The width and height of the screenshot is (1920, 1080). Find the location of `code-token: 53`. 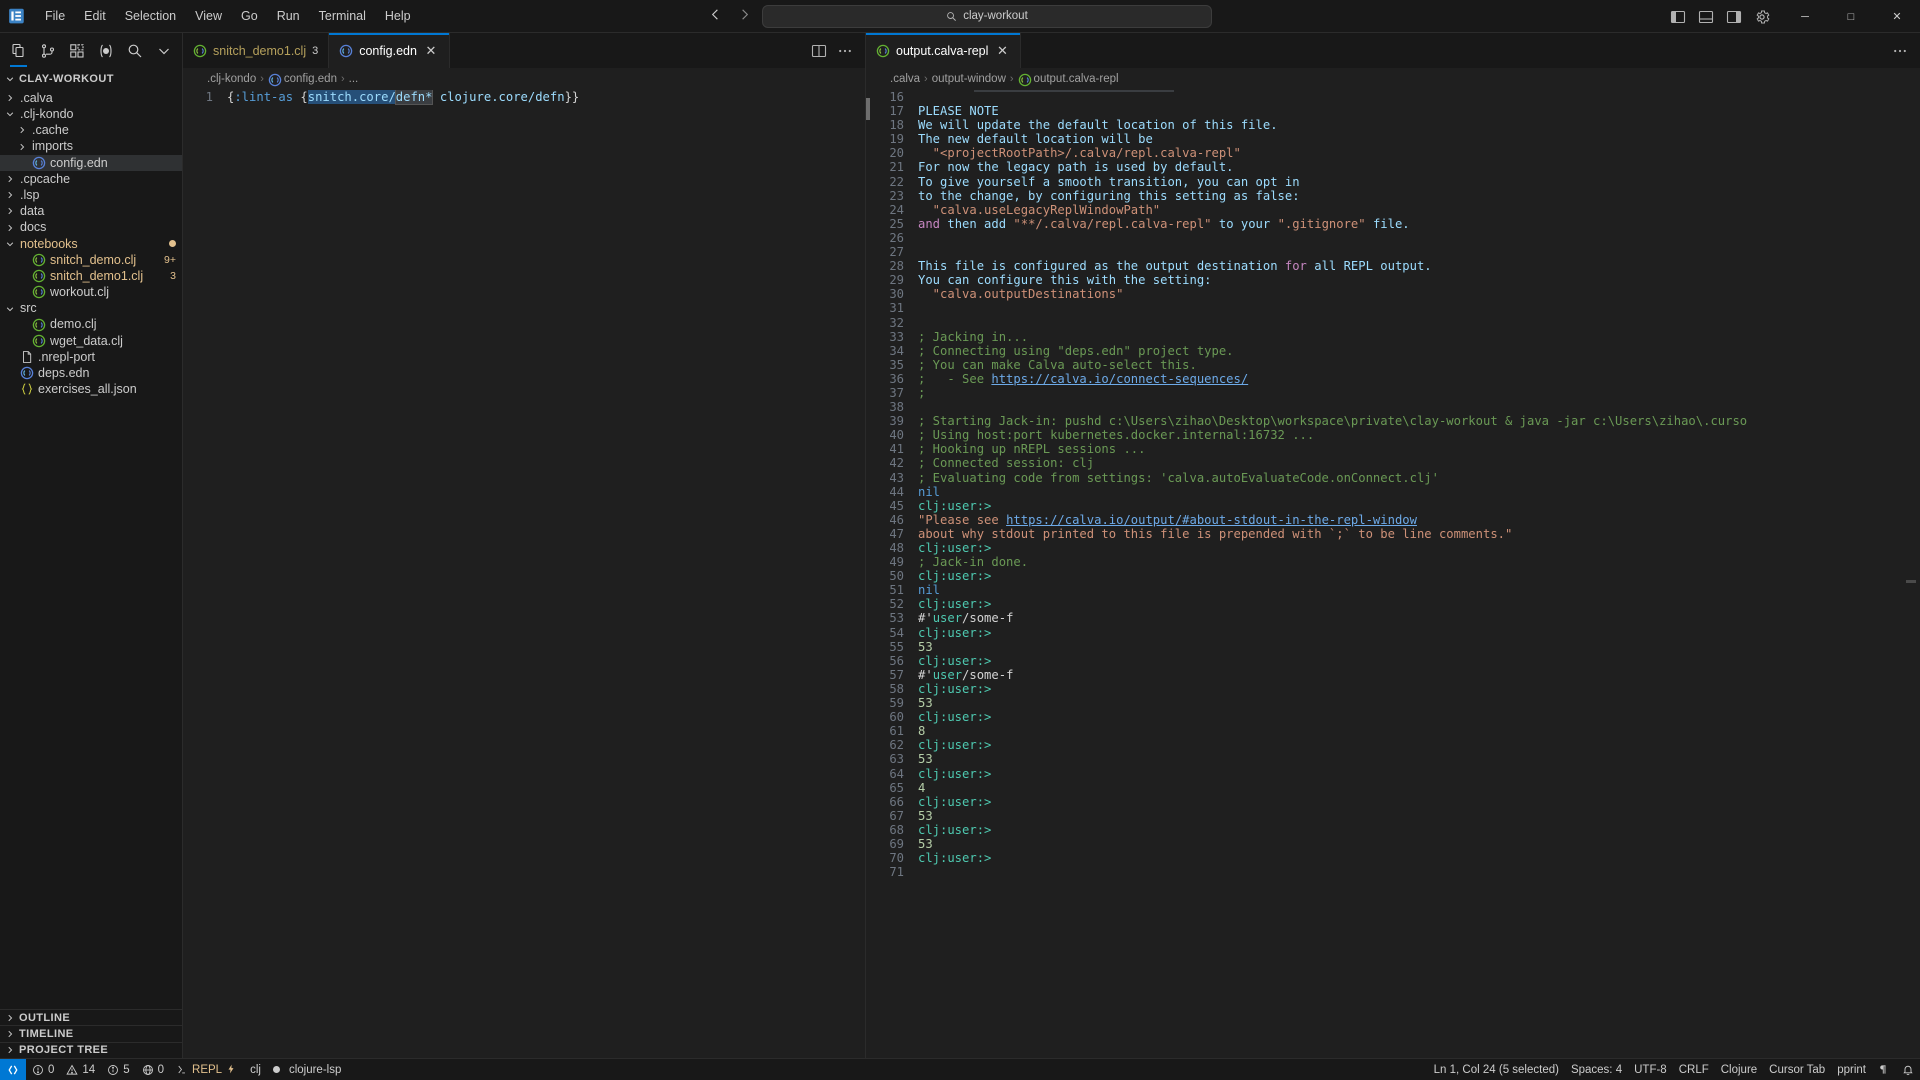

code-token: 53 is located at coordinates (925, 759).